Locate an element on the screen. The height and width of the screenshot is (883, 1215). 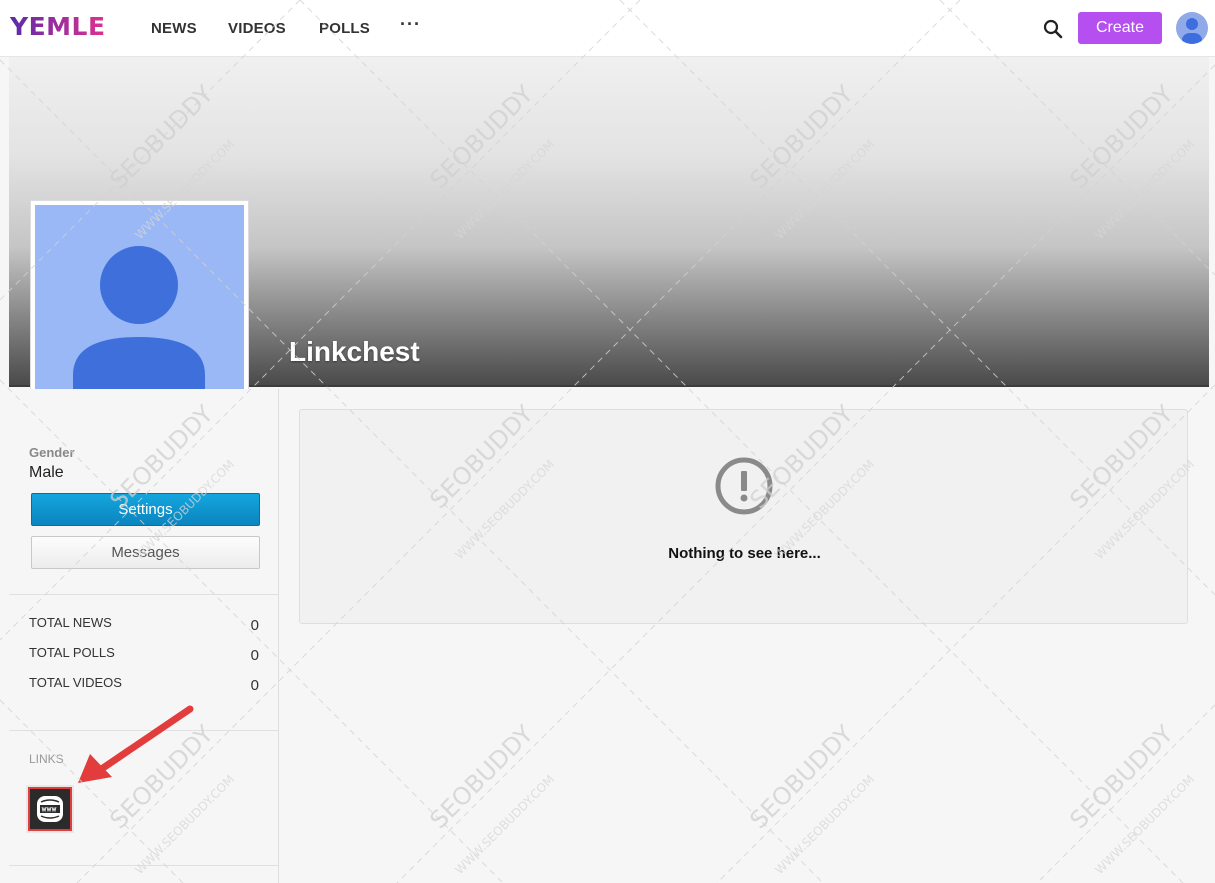
stat-row-polls: TOTAL POLLS 0 is located at coordinates (144, 655).